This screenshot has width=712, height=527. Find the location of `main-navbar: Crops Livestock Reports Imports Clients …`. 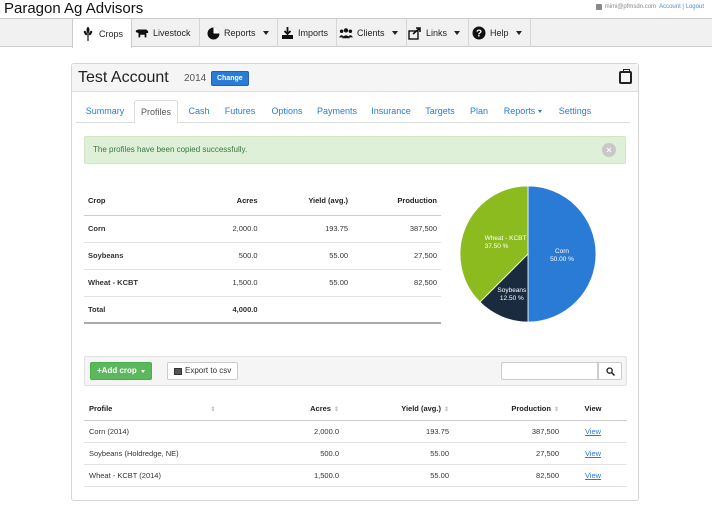

main-navbar: Crops Livestock Reports Imports Clients … is located at coordinates (356, 33).